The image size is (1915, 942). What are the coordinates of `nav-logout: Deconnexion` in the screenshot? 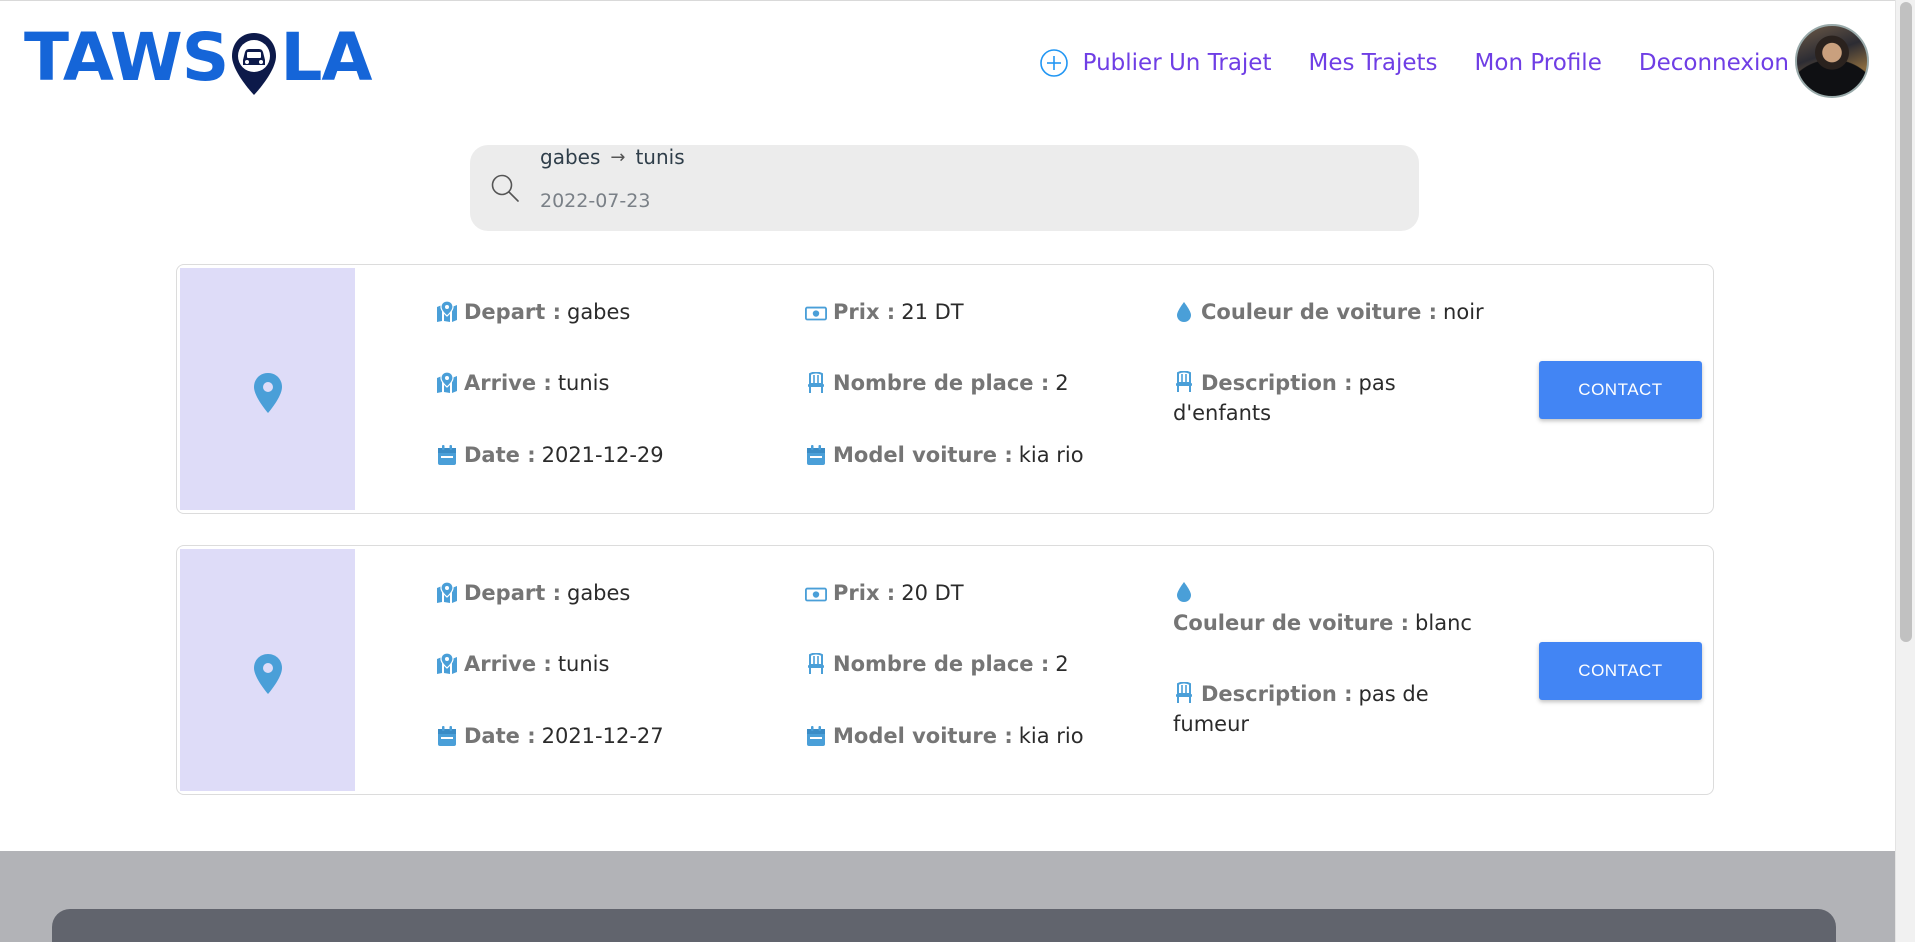 It's located at (1714, 63).